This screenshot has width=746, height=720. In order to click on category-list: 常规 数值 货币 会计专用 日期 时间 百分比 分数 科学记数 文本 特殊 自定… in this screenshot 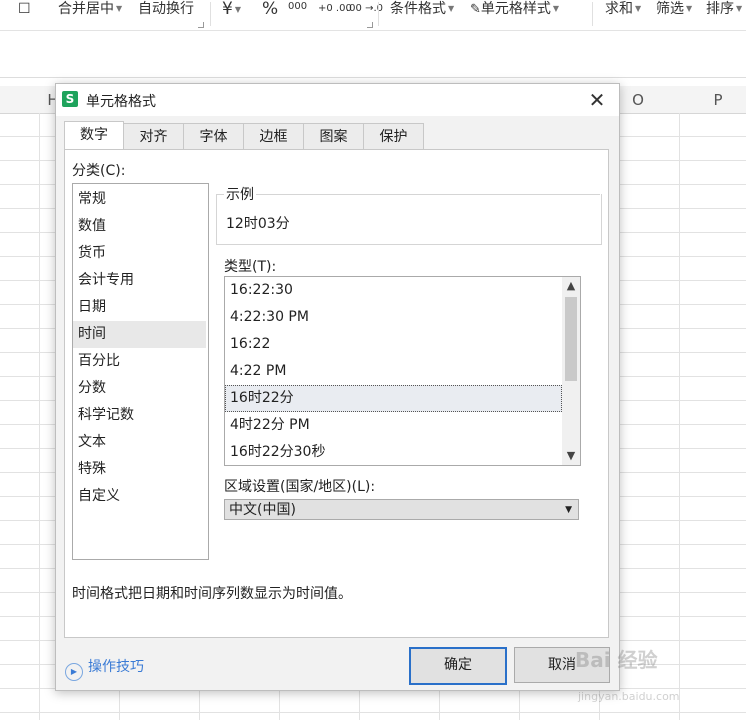, I will do `click(140, 371)`.